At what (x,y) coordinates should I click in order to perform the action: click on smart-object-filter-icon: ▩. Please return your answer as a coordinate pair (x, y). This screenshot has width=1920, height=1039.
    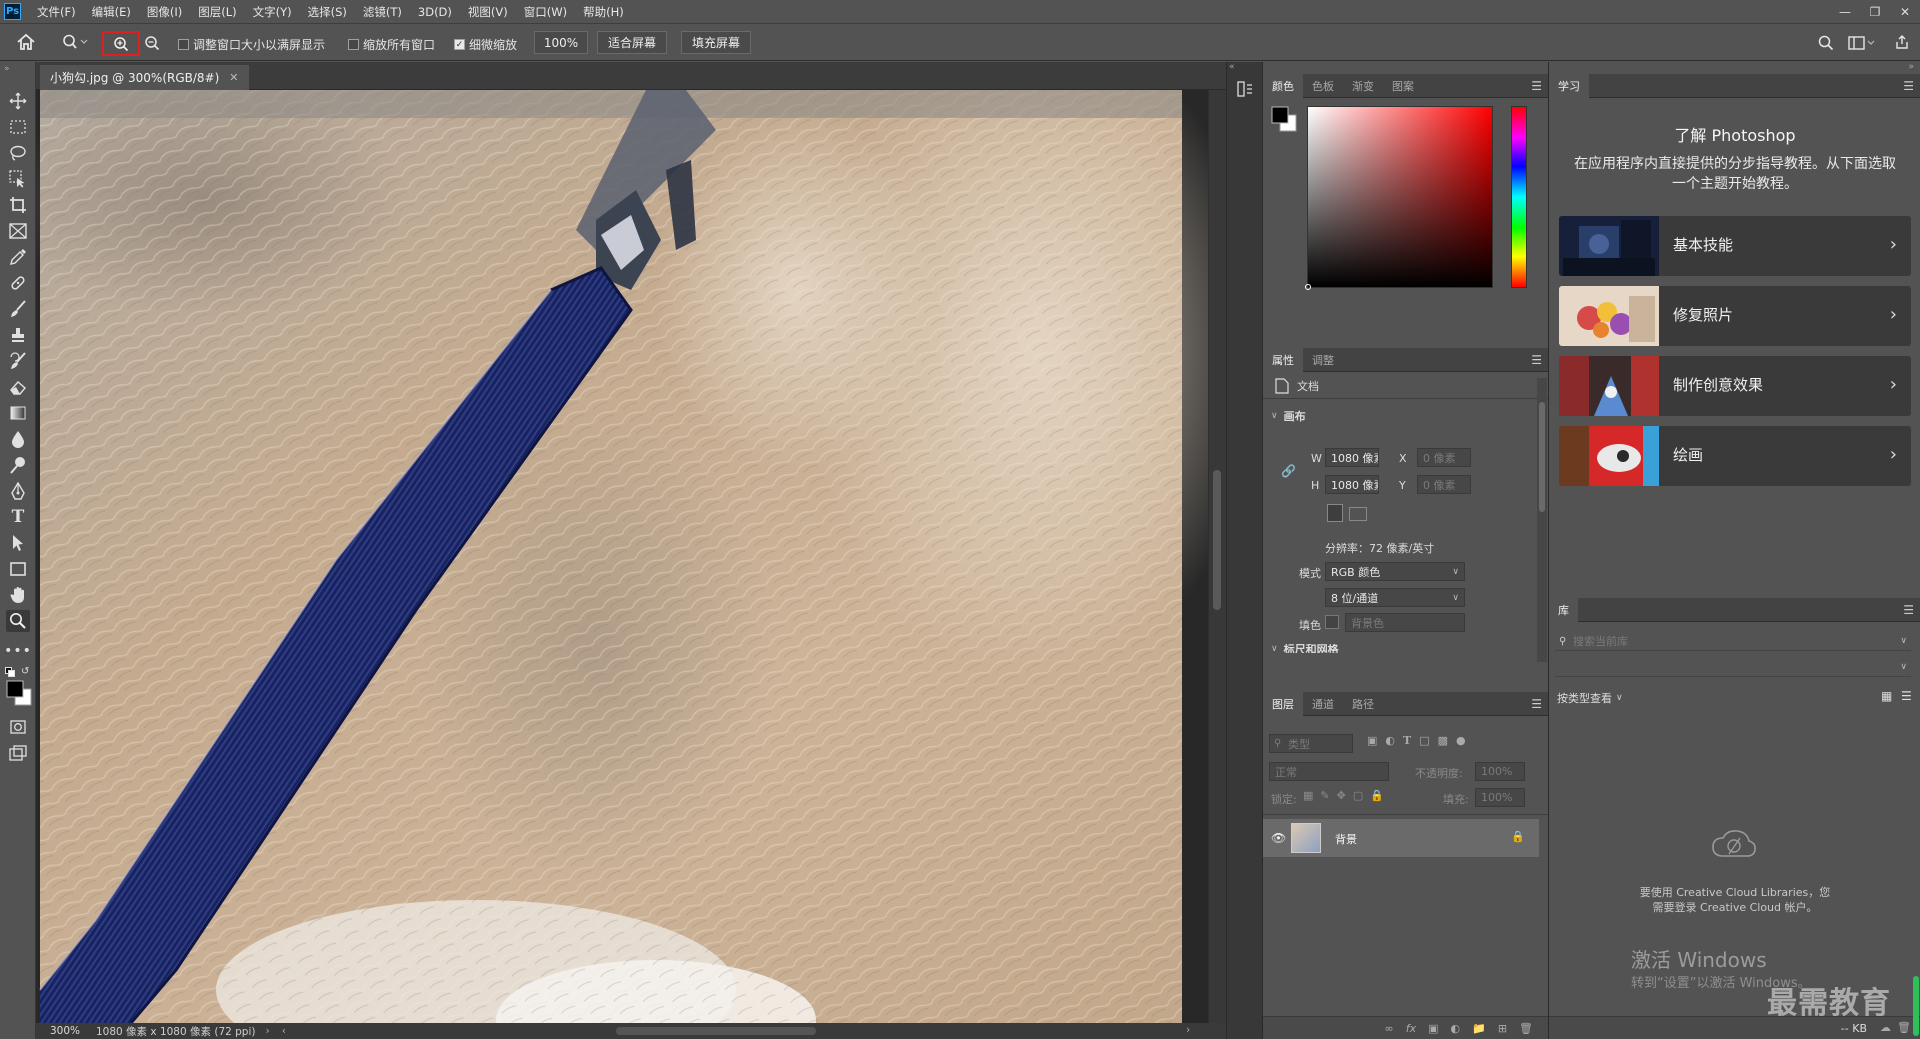
    Looking at the image, I should click on (1443, 740).